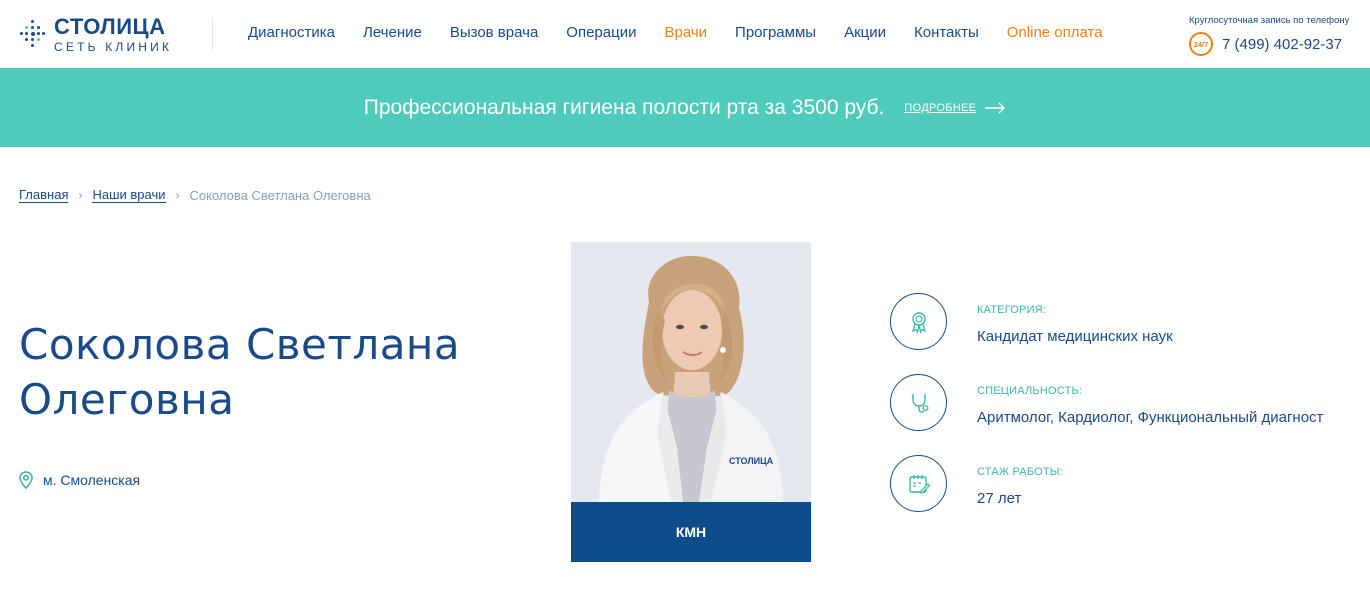 This screenshot has width=1370, height=591. What do you see at coordinates (129, 195) in the screenshot?
I see `breadcrumb-doctors: Наши врачи` at bounding box center [129, 195].